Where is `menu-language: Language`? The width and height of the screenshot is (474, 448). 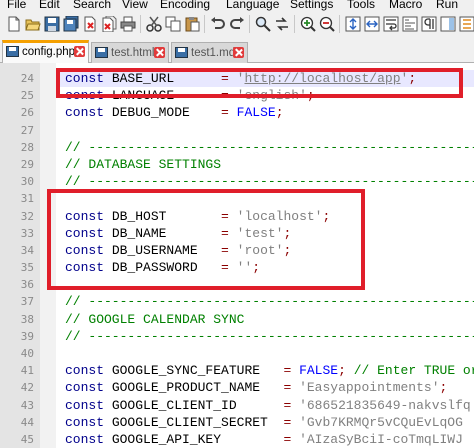 menu-language: Language is located at coordinates (252, 5).